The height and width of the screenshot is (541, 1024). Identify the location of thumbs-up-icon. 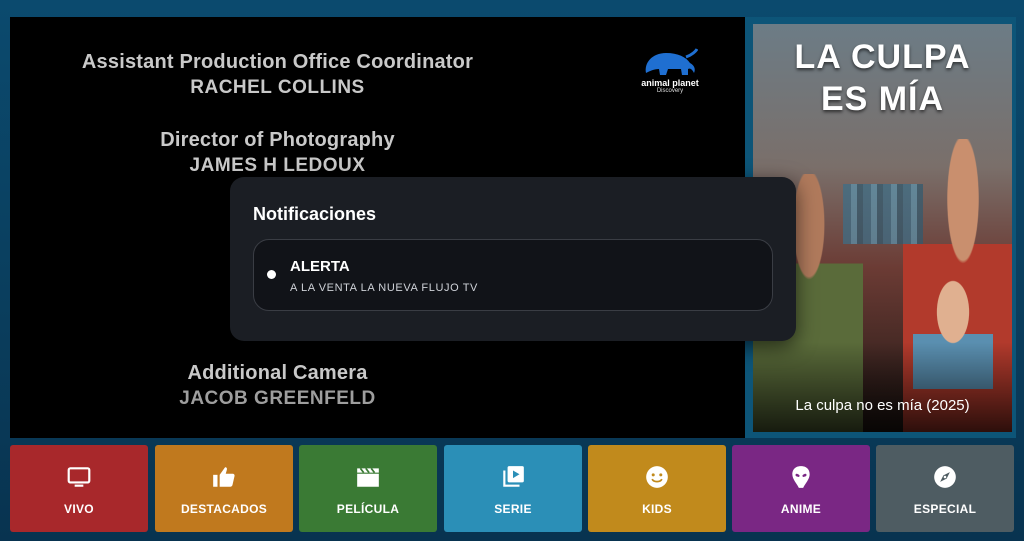
(224, 477).